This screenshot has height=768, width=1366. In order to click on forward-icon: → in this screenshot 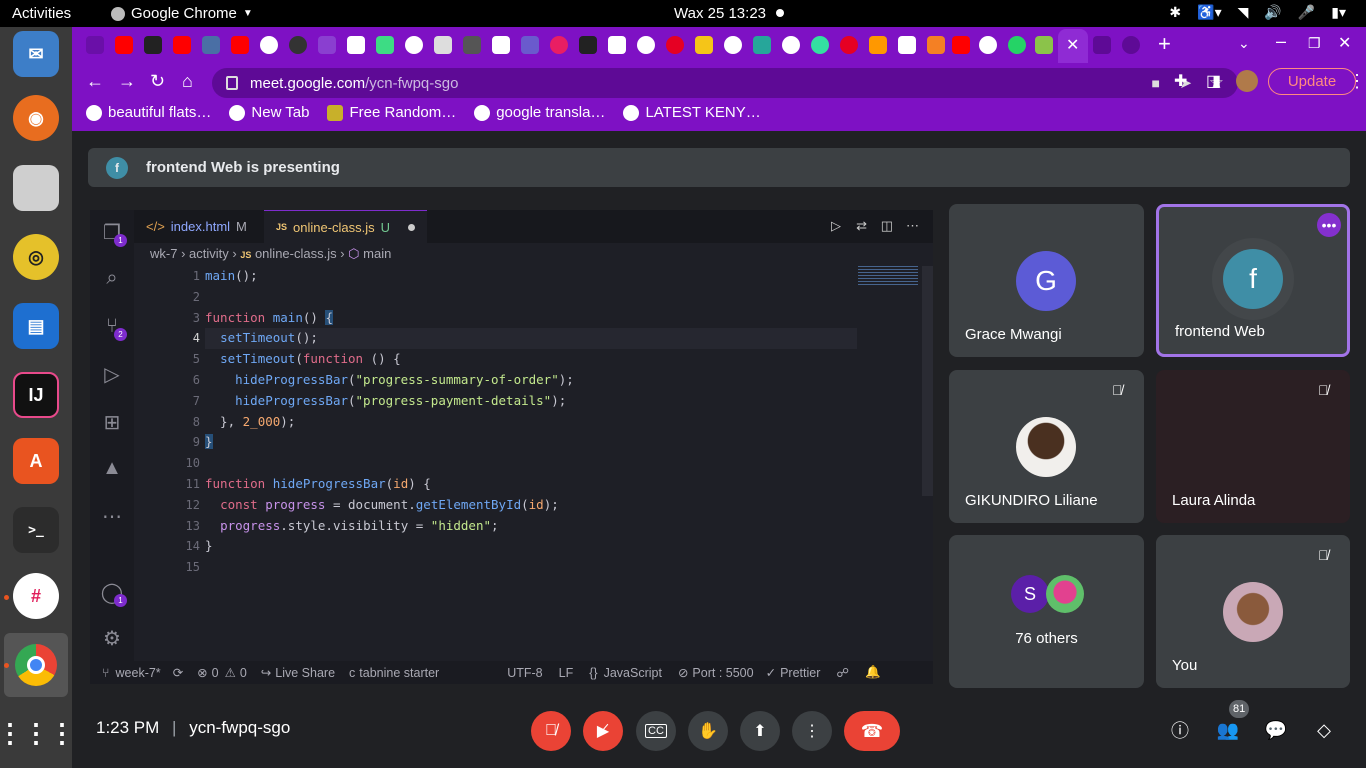, I will do `click(127, 81)`.